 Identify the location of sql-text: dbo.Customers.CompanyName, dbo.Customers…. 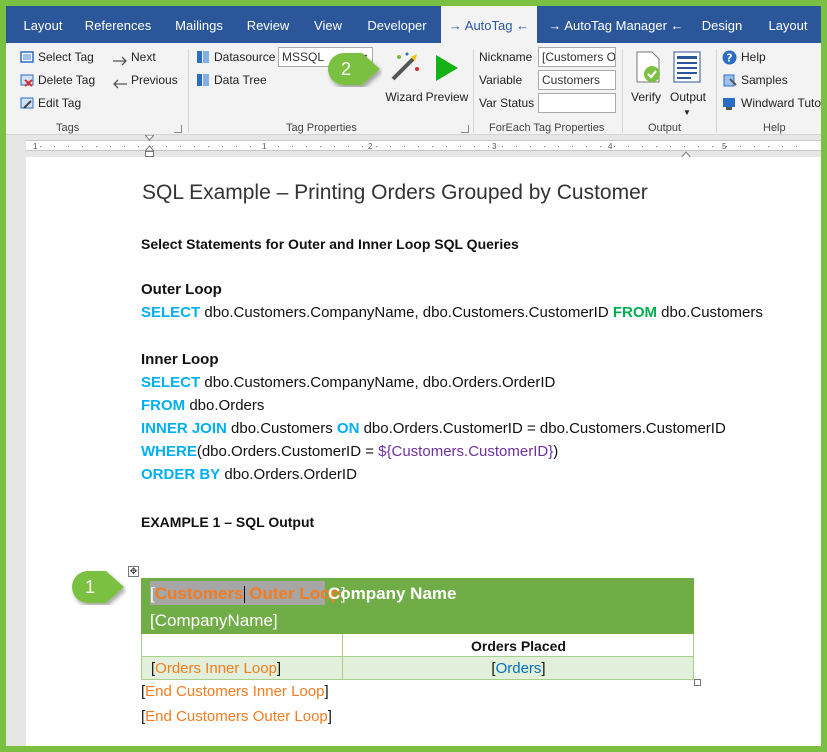
(406, 312).